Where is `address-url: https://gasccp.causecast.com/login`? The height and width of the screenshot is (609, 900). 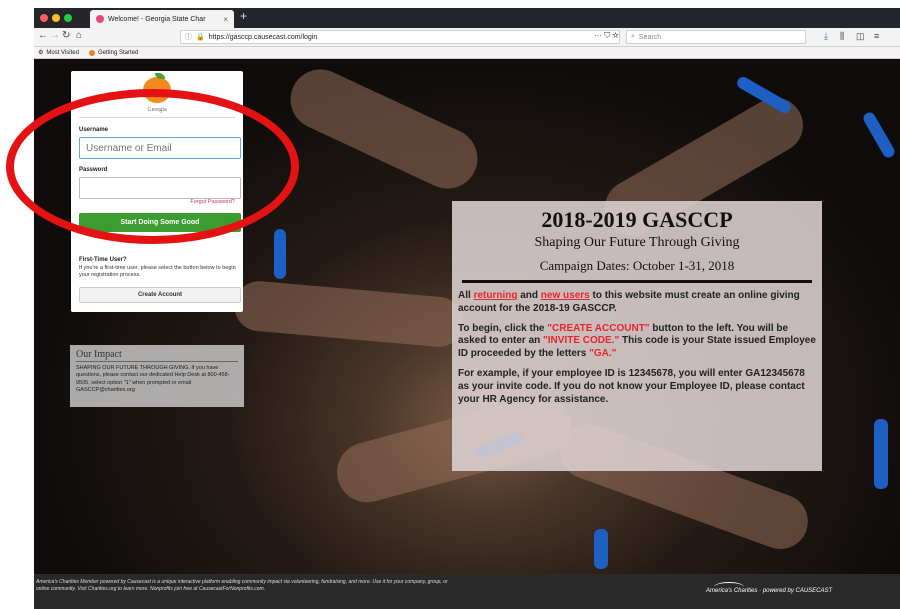 address-url: https://gasccp.causecast.com/login is located at coordinates (263, 37).